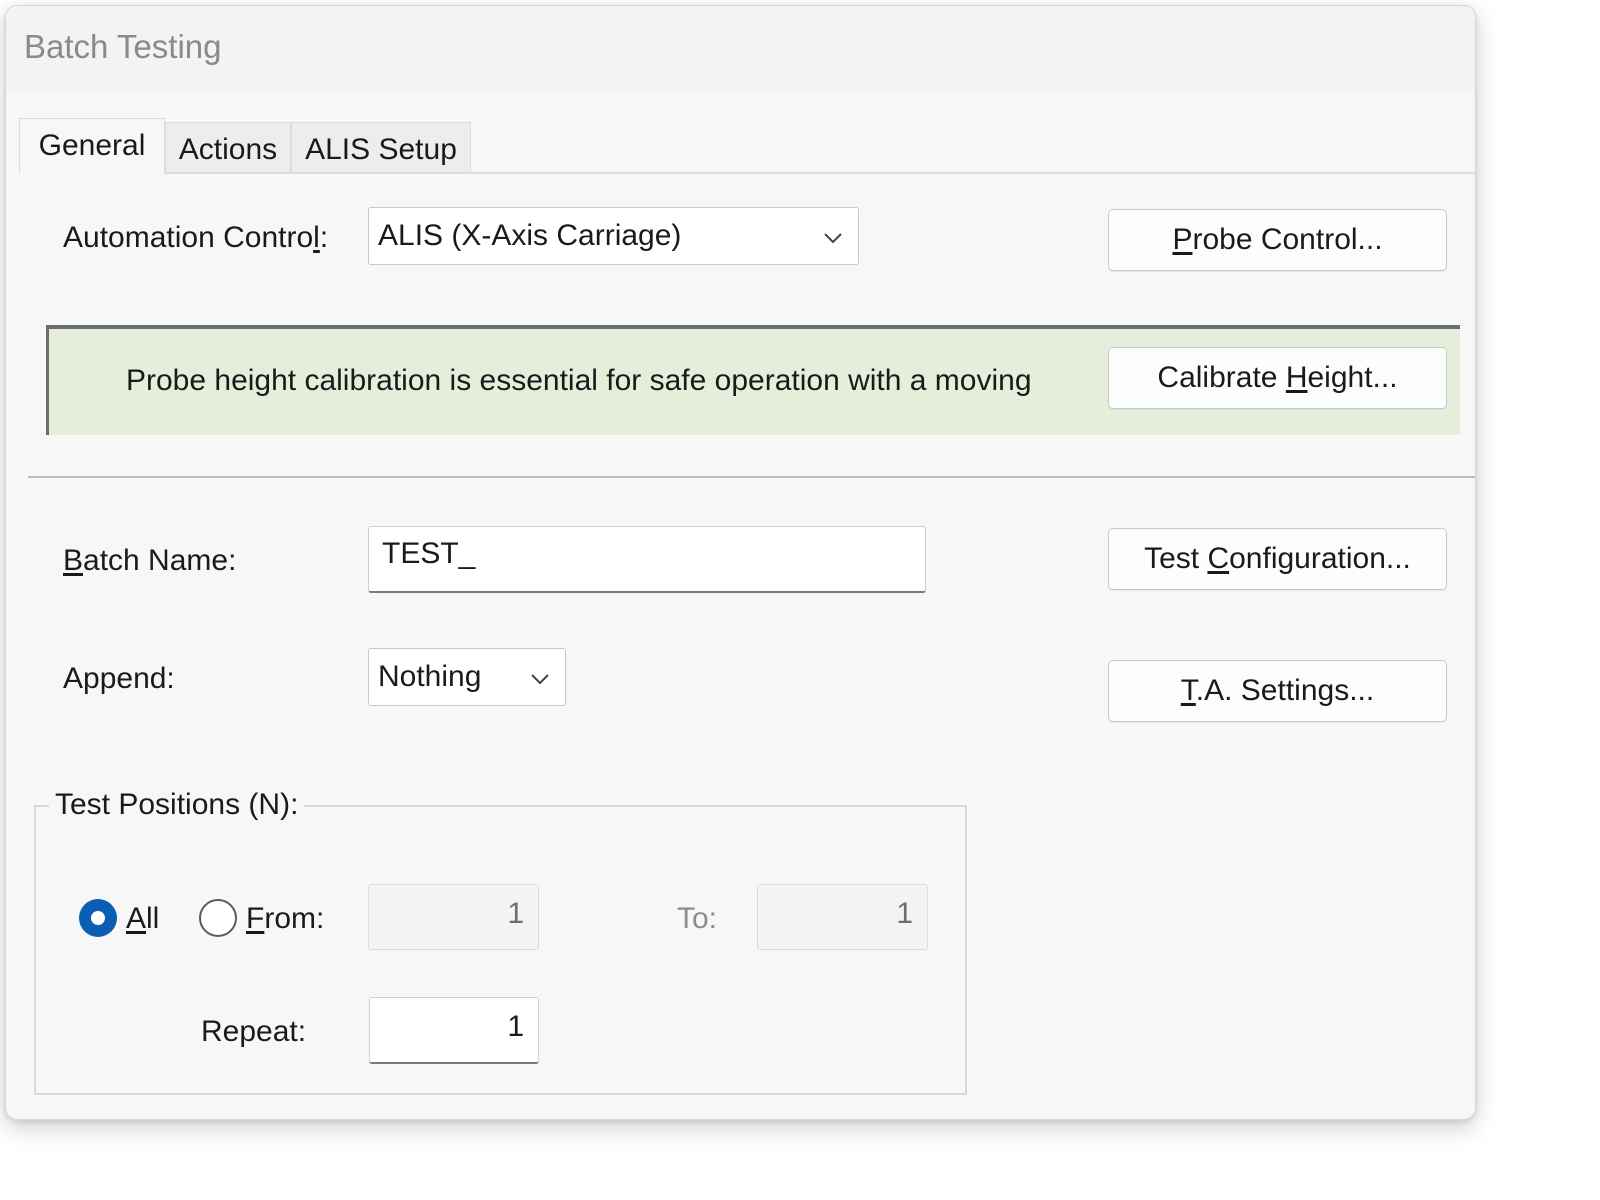  I want to click on append-value: Nothing, so click(430, 676).